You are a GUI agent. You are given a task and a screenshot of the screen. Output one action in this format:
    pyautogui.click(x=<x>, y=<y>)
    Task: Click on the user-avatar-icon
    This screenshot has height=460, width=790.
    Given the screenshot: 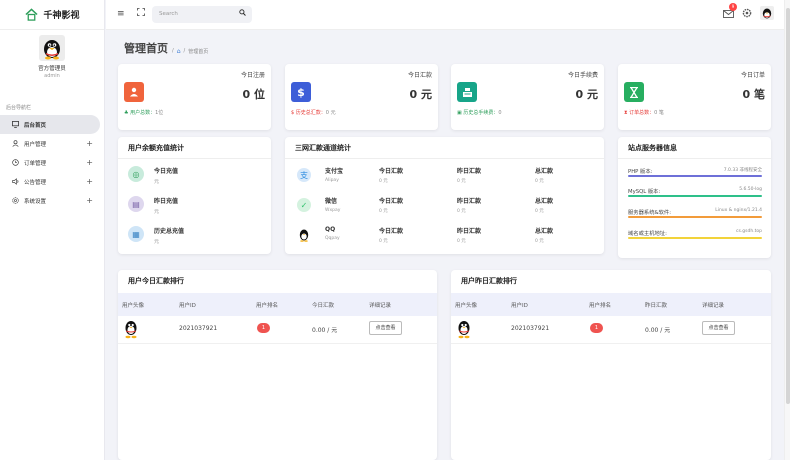 What is the action you would take?
    pyautogui.click(x=767, y=13)
    